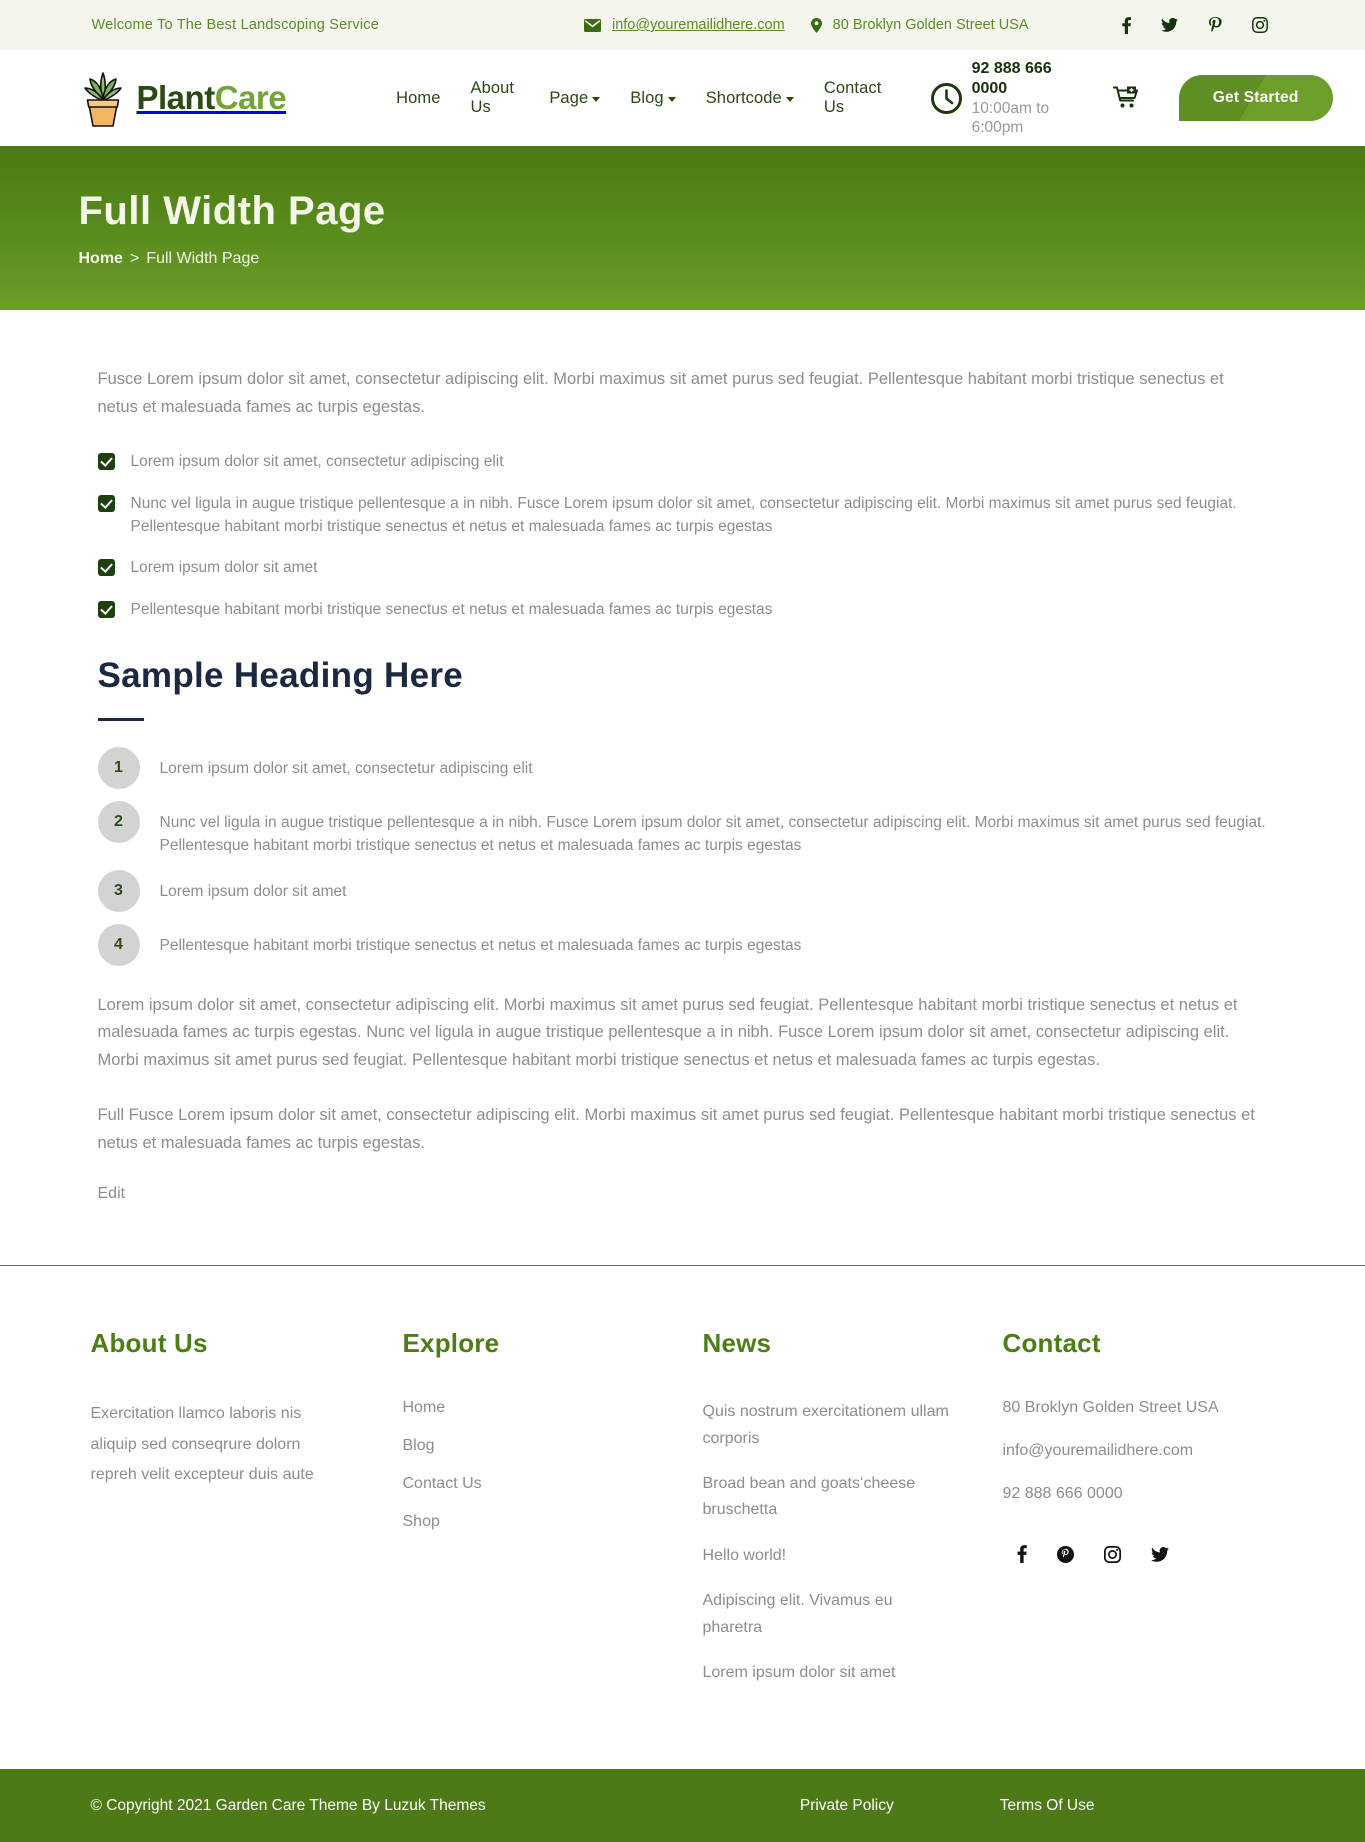  Describe the element at coordinates (847, 1806) in the screenshot. I see `private-policy-link: Private Policy` at that location.